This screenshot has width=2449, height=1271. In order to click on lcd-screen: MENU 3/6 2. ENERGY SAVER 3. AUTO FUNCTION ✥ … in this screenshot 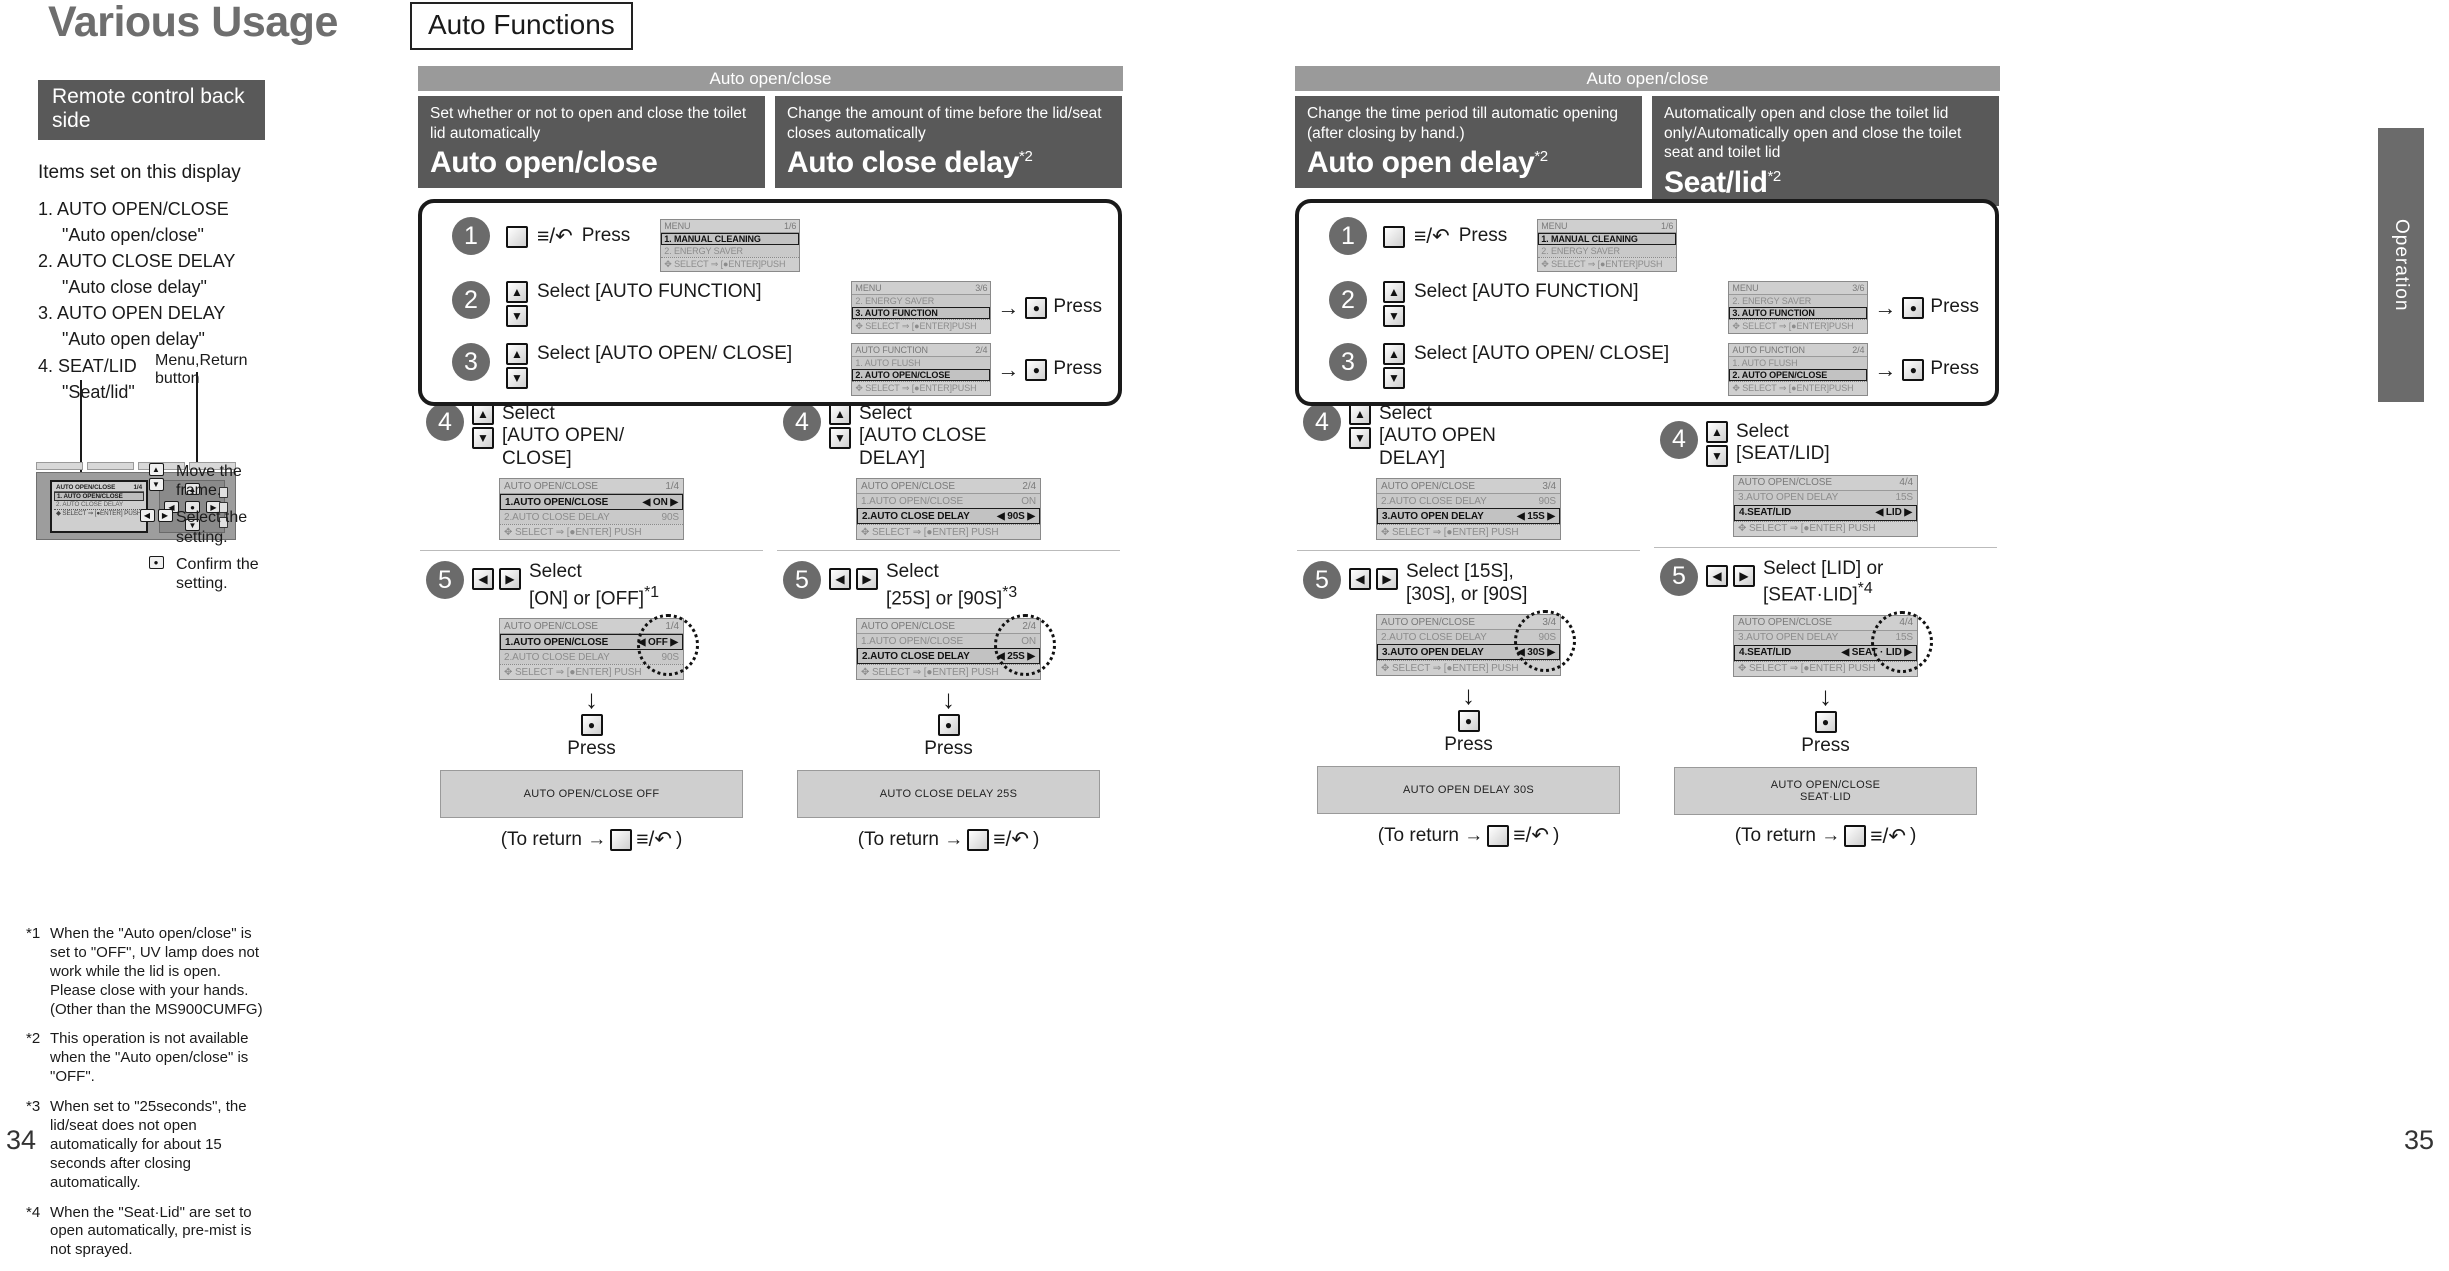, I will do `click(1798, 307)`.